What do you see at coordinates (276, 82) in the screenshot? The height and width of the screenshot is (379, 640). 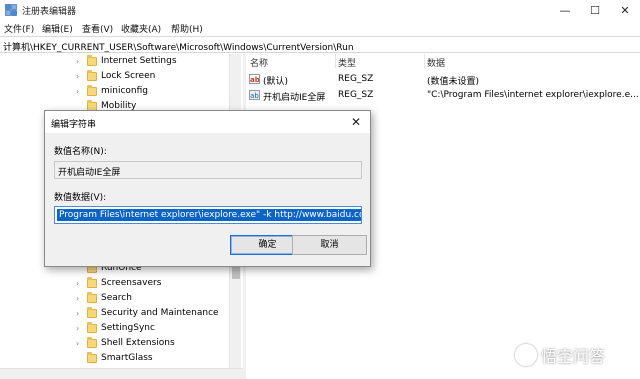 I see `value-name: (默认)` at bounding box center [276, 82].